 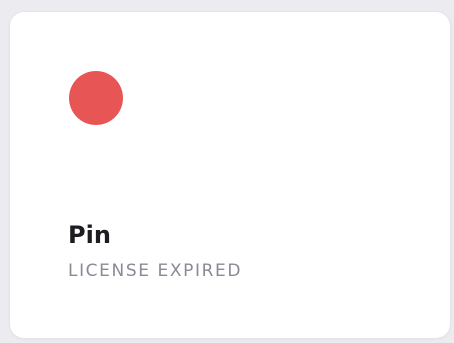 What do you see at coordinates (89, 235) in the screenshot?
I see `device-name: Pin` at bounding box center [89, 235].